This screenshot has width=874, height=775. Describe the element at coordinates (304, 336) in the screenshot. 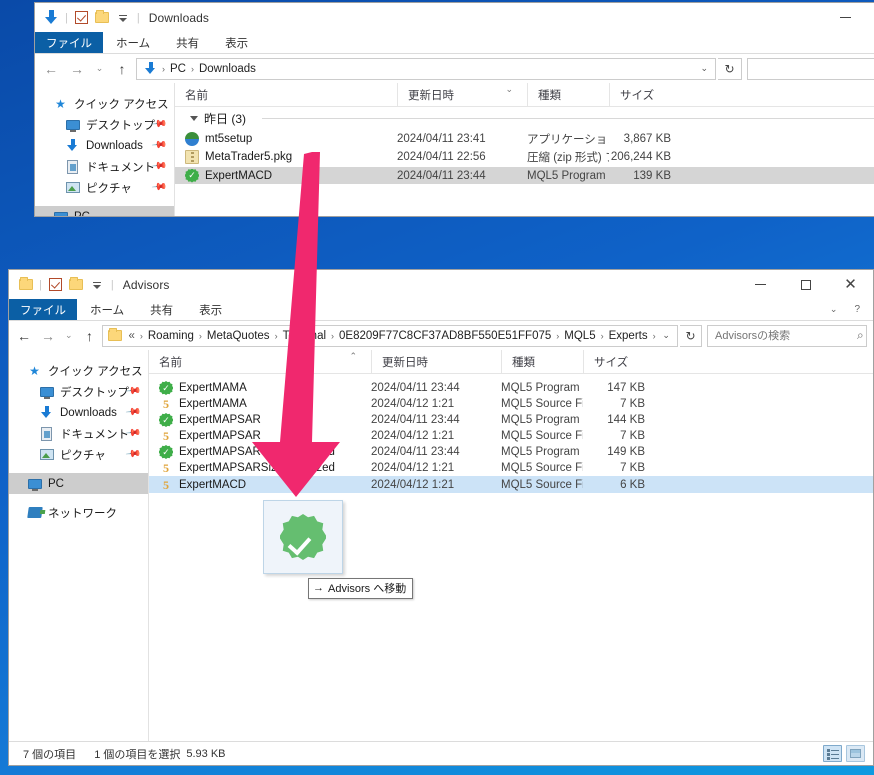

I see `breadcrumb-terminal: Terminal` at that location.